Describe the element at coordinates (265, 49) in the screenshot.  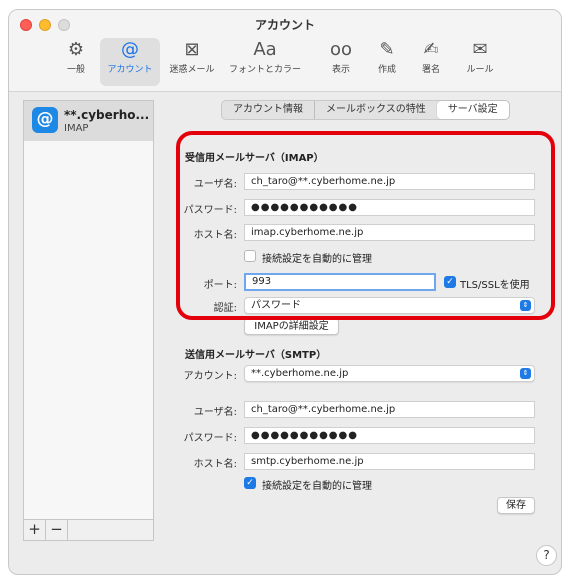
I see `font-icon: Aa` at that location.